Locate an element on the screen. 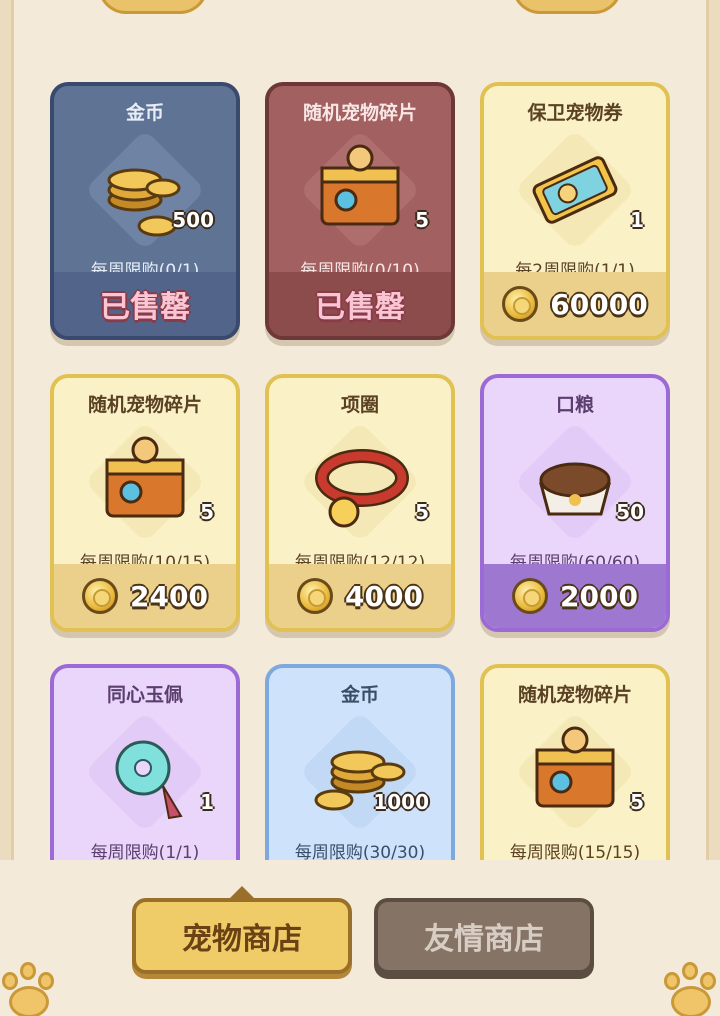  price-button: 2000 is located at coordinates (575, 596).